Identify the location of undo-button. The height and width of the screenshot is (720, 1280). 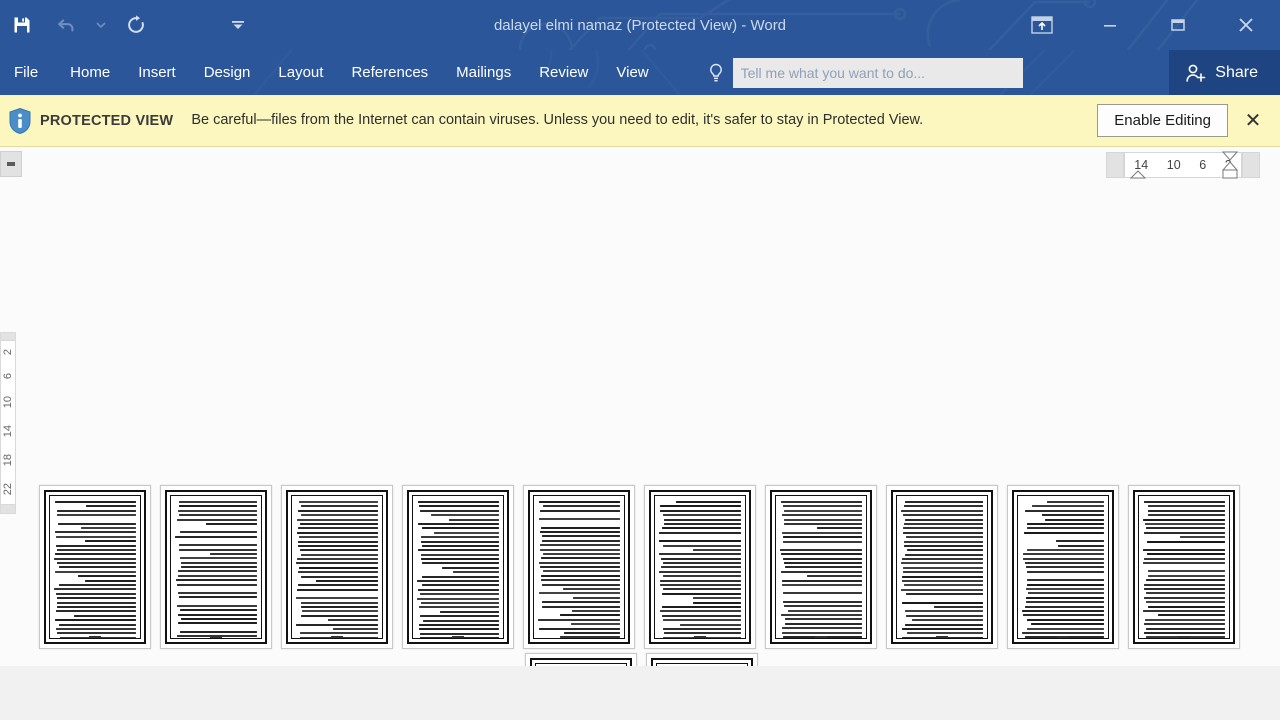
(66, 25).